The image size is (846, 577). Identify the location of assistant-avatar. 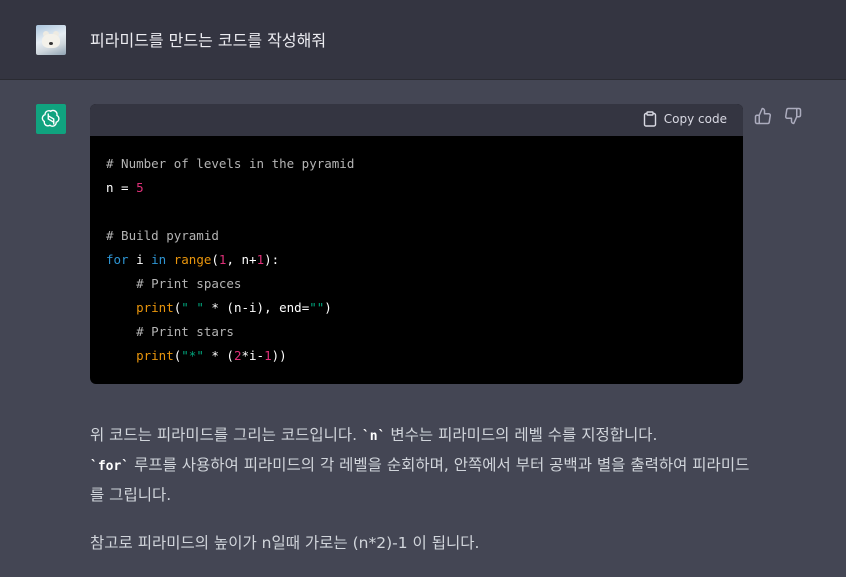
(51, 119).